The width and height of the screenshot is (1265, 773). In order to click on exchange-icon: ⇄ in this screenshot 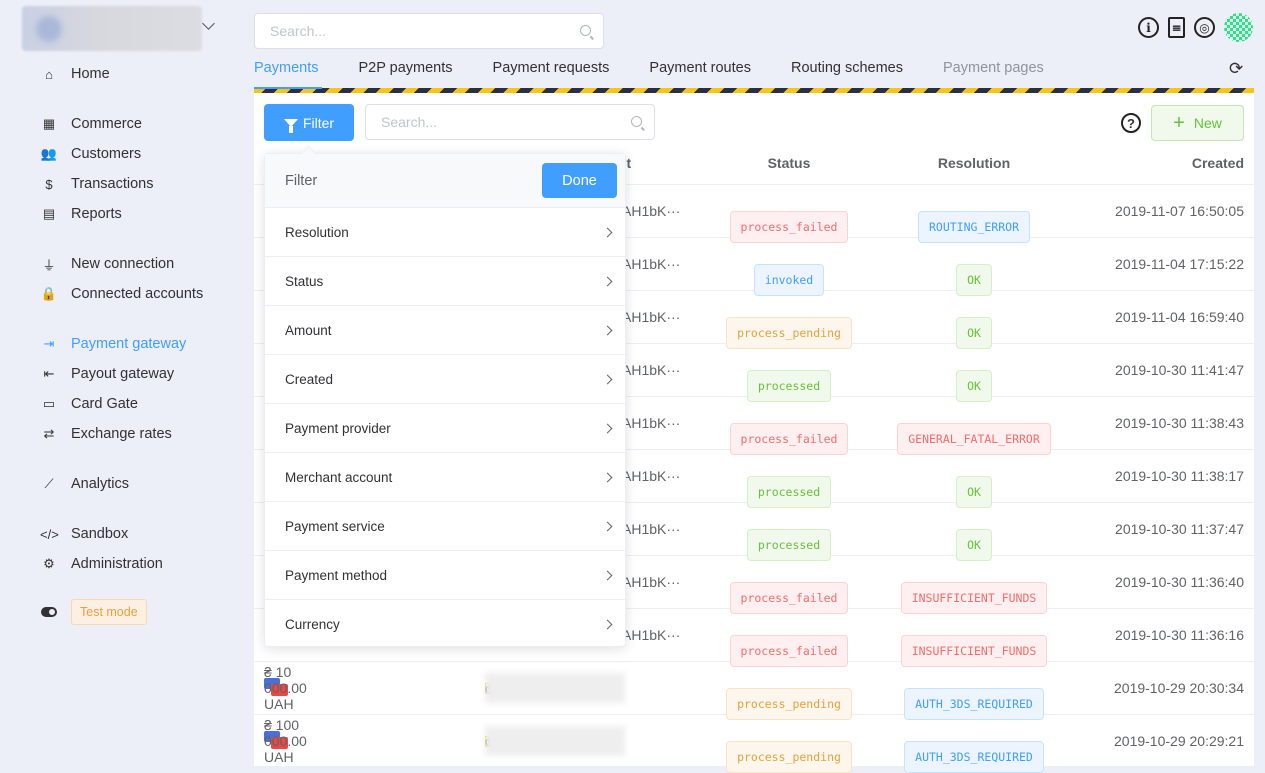, I will do `click(49, 433)`.